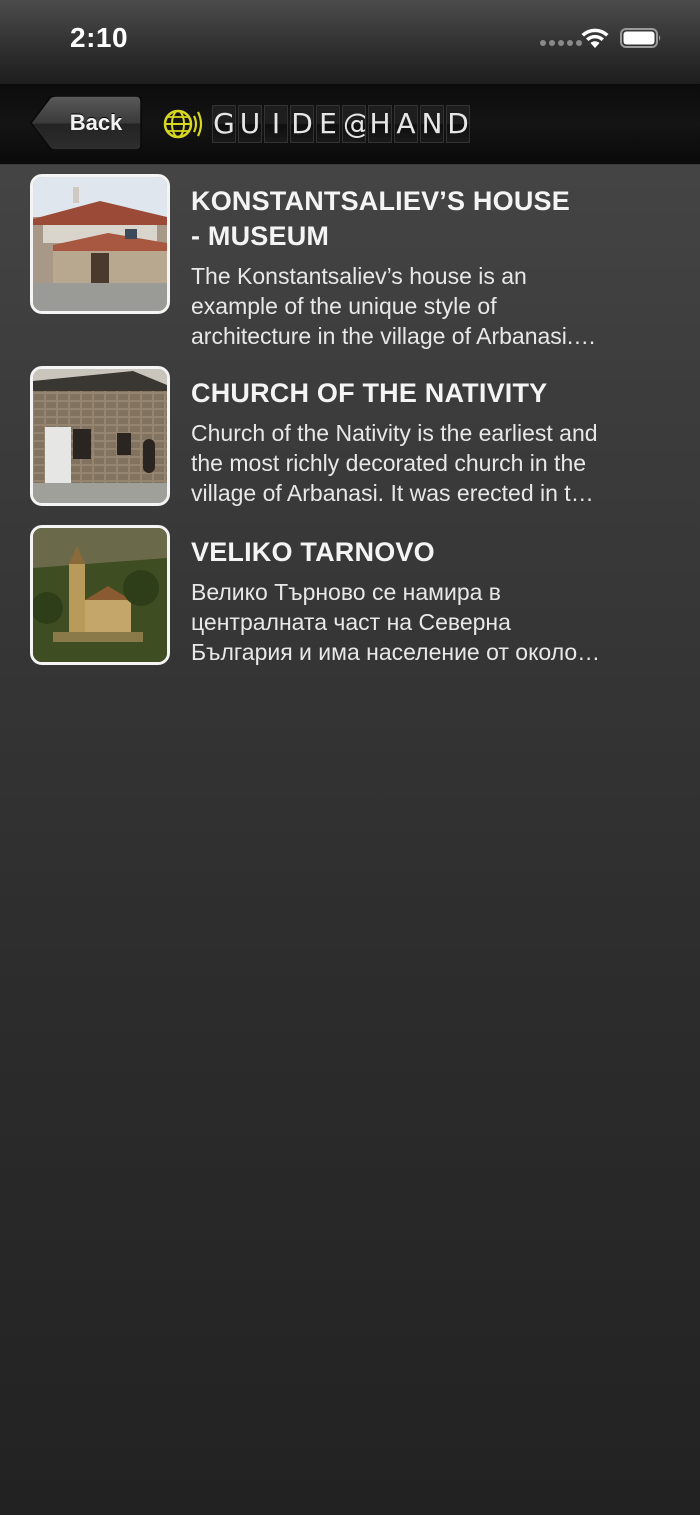 The width and height of the screenshot is (700, 1515). What do you see at coordinates (351, 622) in the screenshot?
I see `item-description: централната част на Северна` at bounding box center [351, 622].